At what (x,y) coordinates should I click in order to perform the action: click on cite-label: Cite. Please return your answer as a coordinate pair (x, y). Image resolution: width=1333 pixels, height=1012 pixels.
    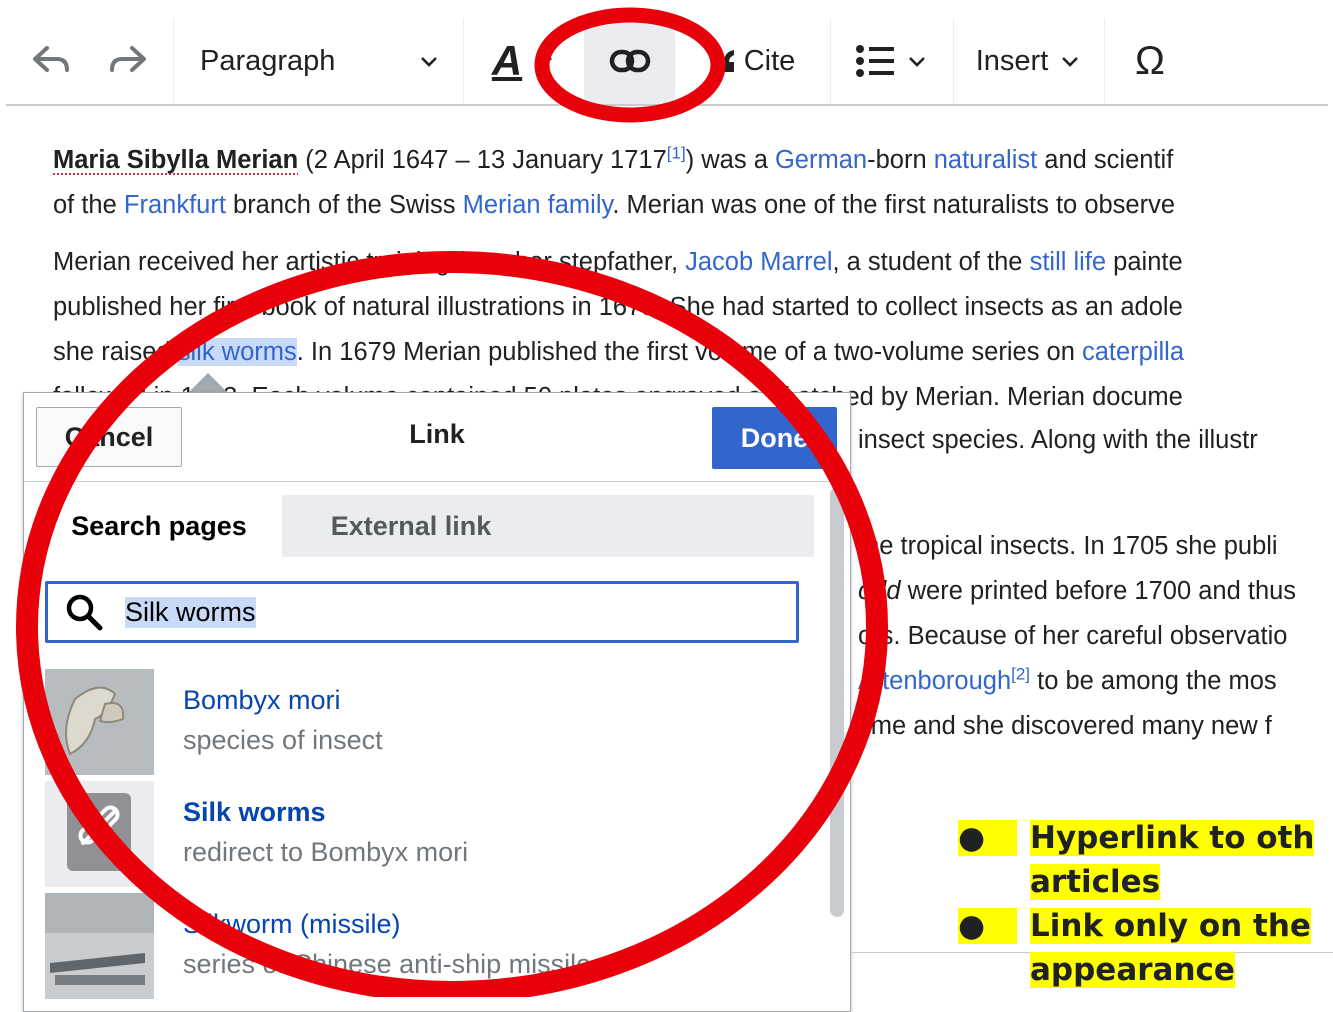
    Looking at the image, I should click on (770, 61).